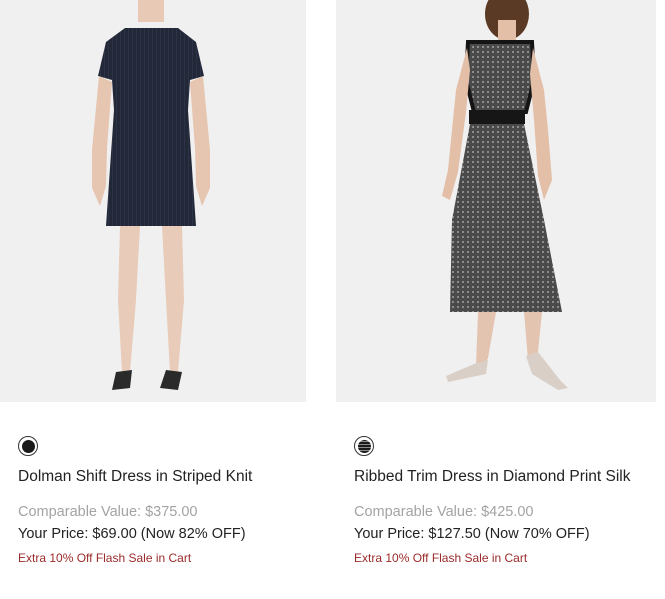 Image resolution: width=665 pixels, height=599 pixels. I want to click on your-price: Your Price: $127.50 (Now 70% OFF), so click(472, 534).